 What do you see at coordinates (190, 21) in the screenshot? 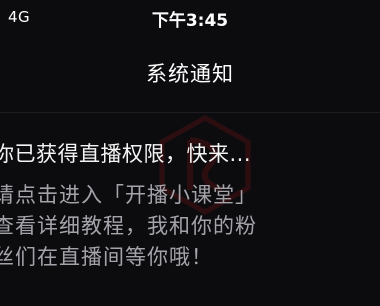
I see `status-time: 下午3:45` at bounding box center [190, 21].